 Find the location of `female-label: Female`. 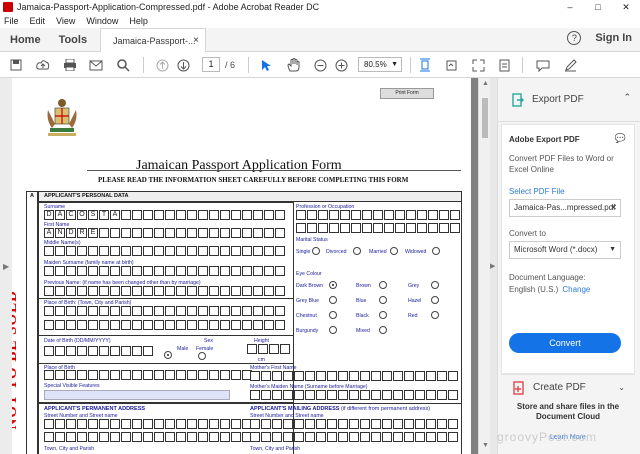

female-label: Female is located at coordinates (205, 349).